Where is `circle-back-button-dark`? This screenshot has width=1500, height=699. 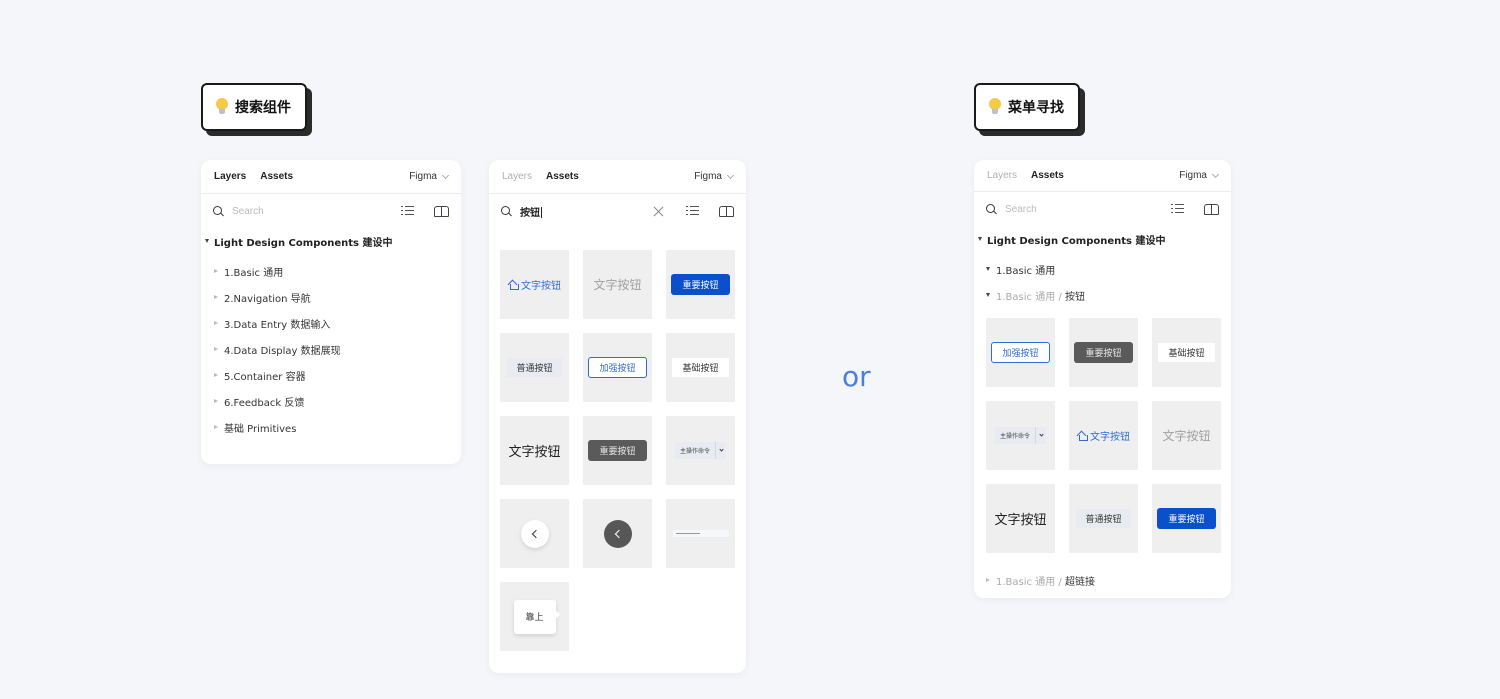
circle-back-button-dark is located at coordinates (617, 533).